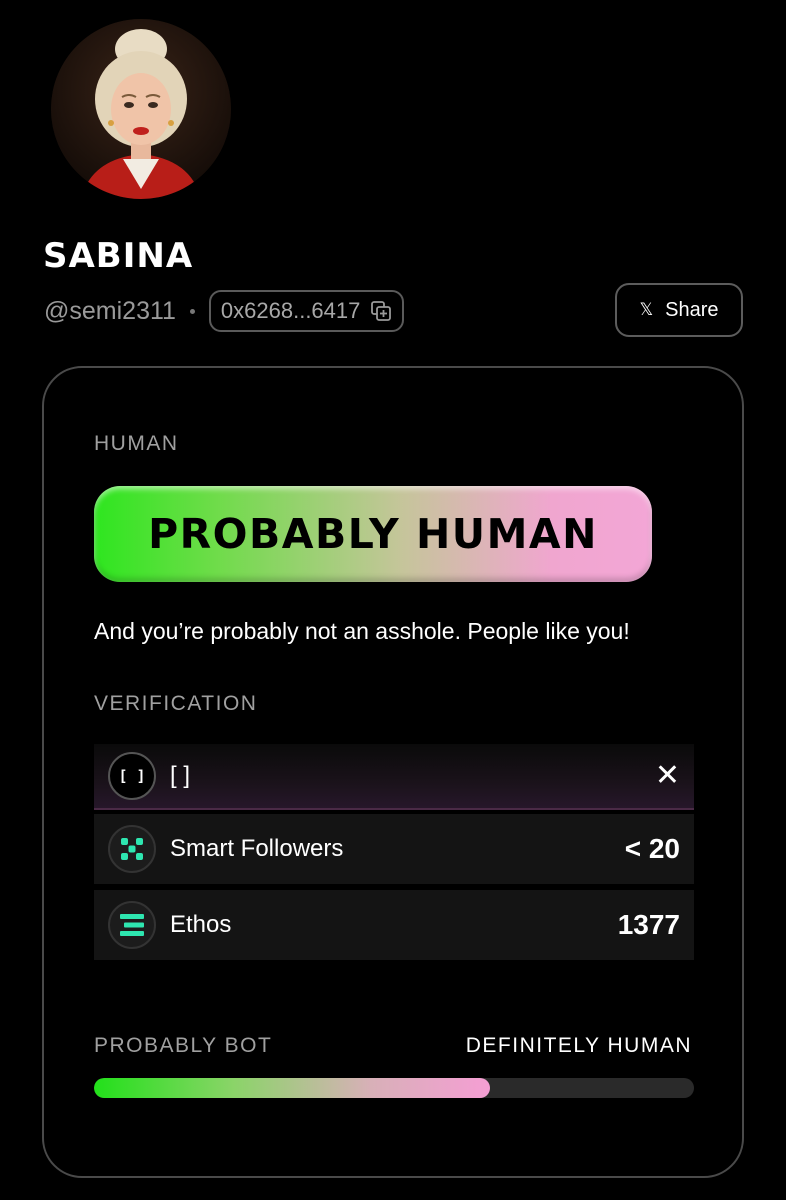 This screenshot has width=786, height=1200. Describe the element at coordinates (180, 775) in the screenshot. I see `verification-label: [ ]` at that location.